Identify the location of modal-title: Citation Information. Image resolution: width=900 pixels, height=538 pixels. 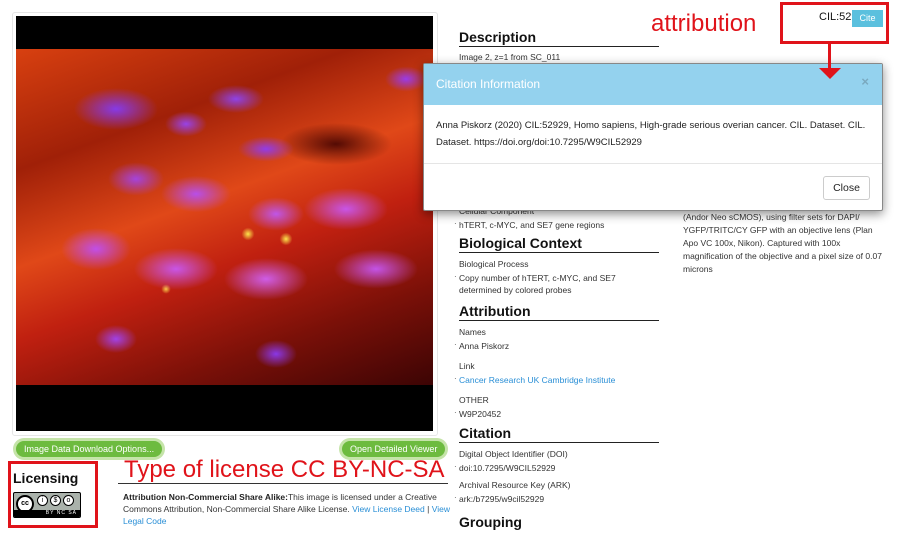
(488, 84).